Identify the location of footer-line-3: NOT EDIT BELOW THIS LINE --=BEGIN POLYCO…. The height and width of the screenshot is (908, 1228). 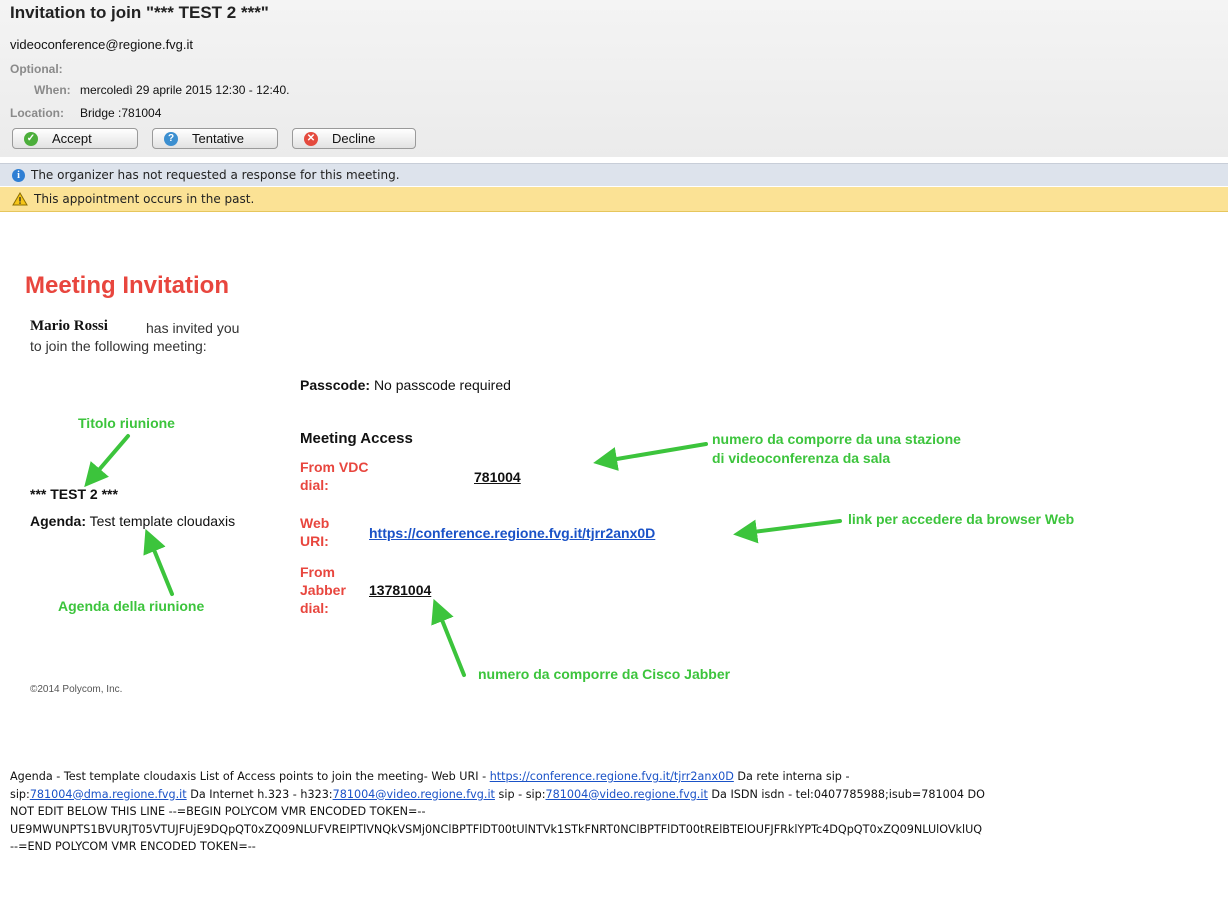
(218, 811).